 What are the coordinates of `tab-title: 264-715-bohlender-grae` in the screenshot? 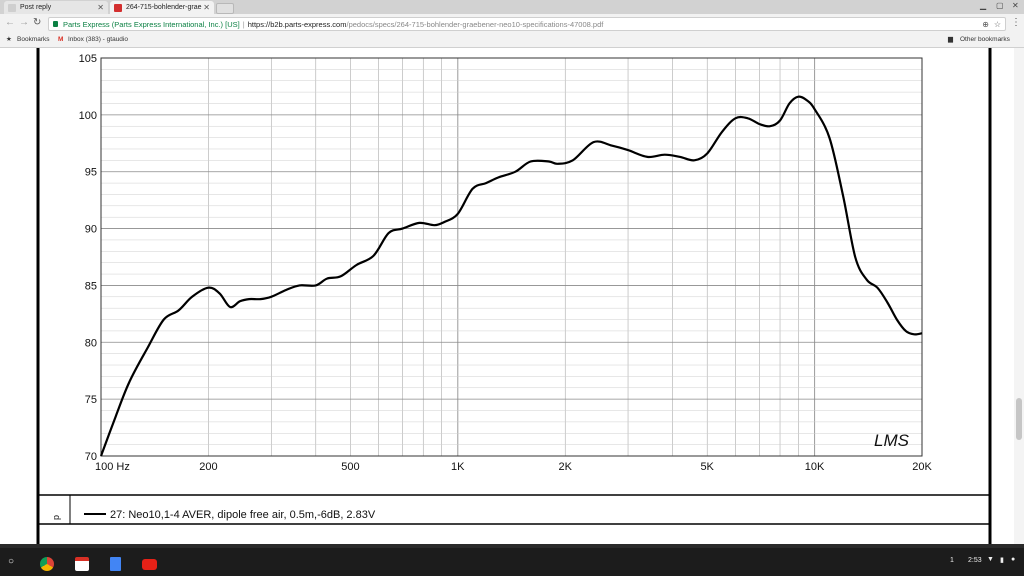 It's located at (164, 7).